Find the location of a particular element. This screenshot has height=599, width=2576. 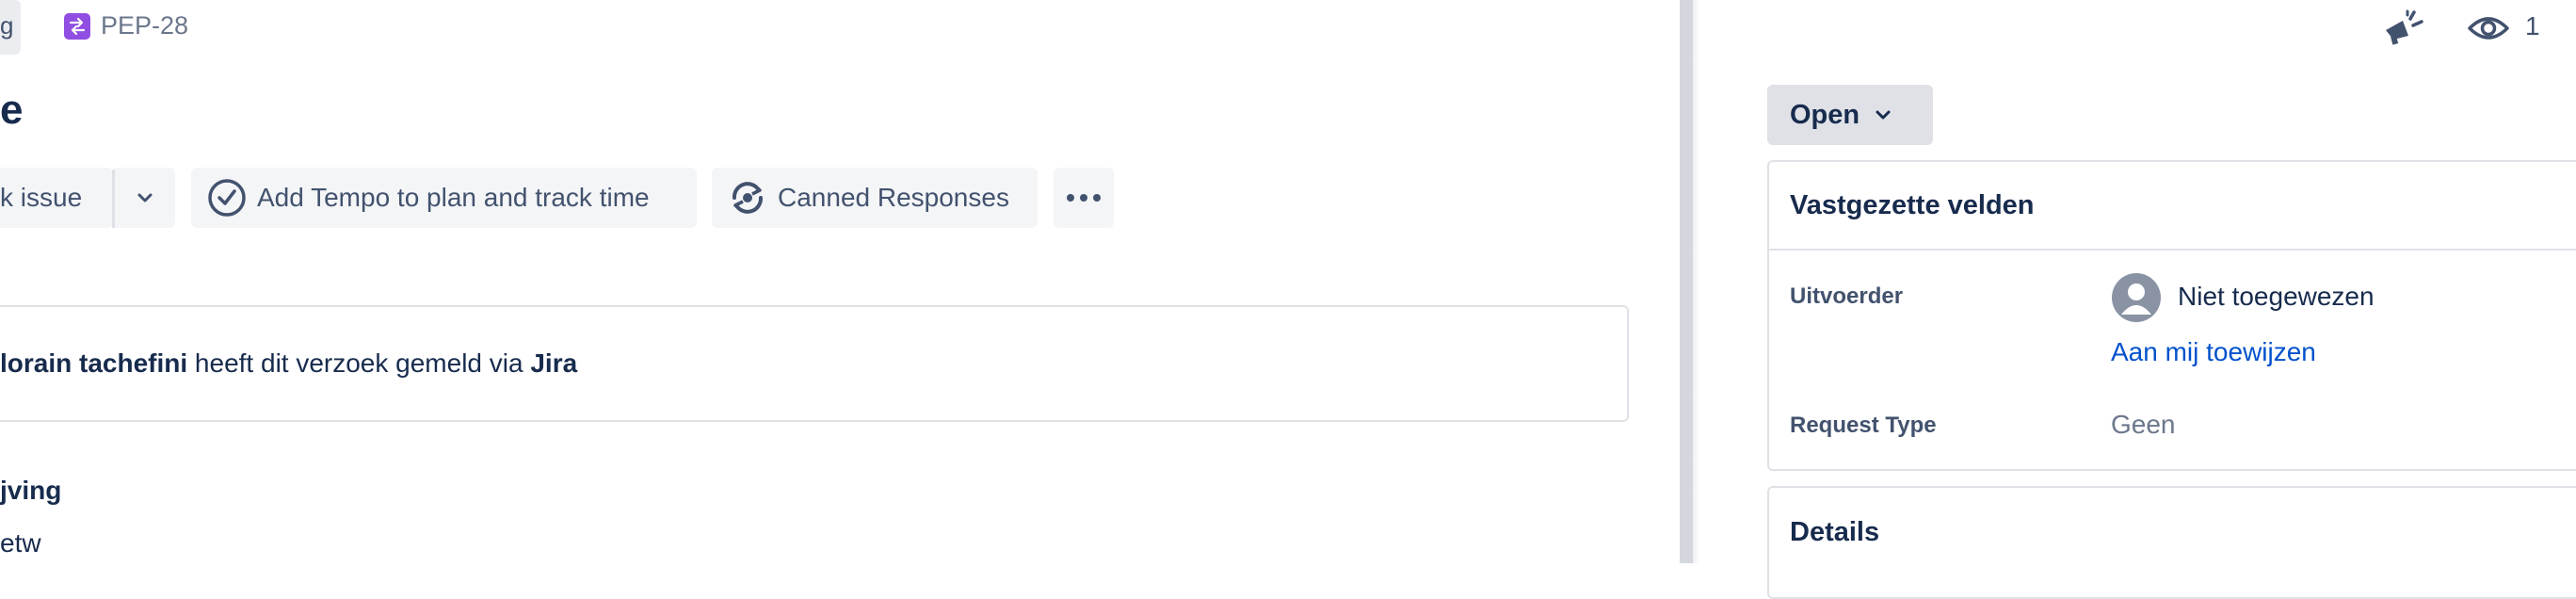

megaphone-icon is located at coordinates (2403, 28).